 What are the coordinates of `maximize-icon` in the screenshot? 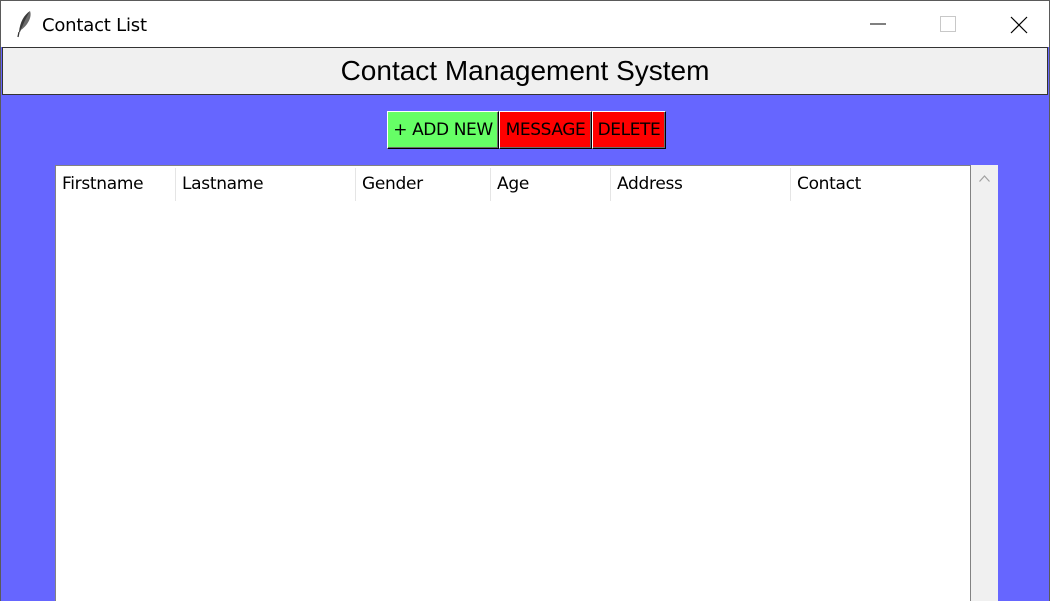 It's located at (948, 24).